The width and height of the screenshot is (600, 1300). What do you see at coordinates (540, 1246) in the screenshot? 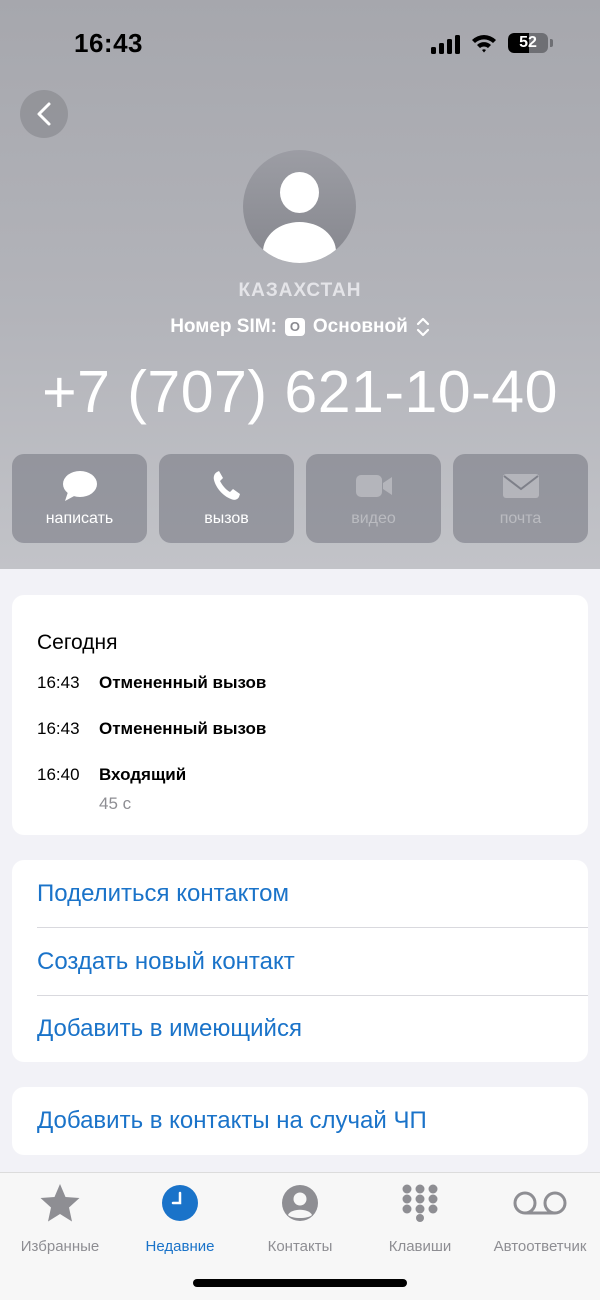
I see `tab-label: Автоответчик` at bounding box center [540, 1246].